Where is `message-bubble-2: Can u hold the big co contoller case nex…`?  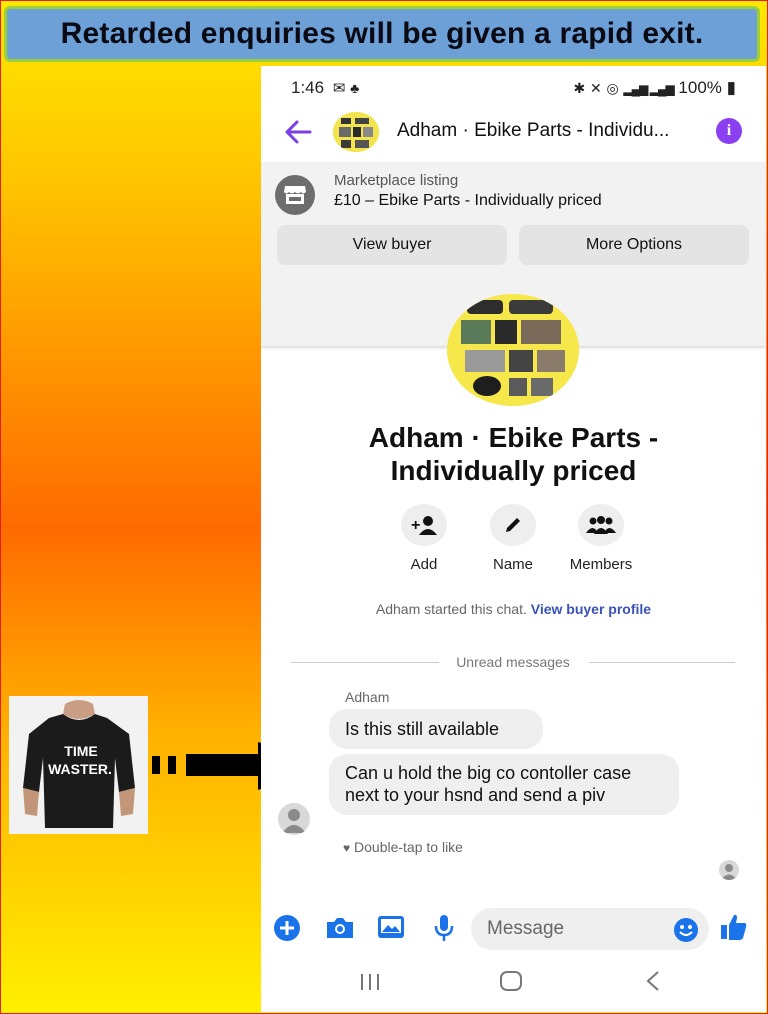
message-bubble-2: Can u hold the big co contoller case nex… is located at coordinates (504, 784).